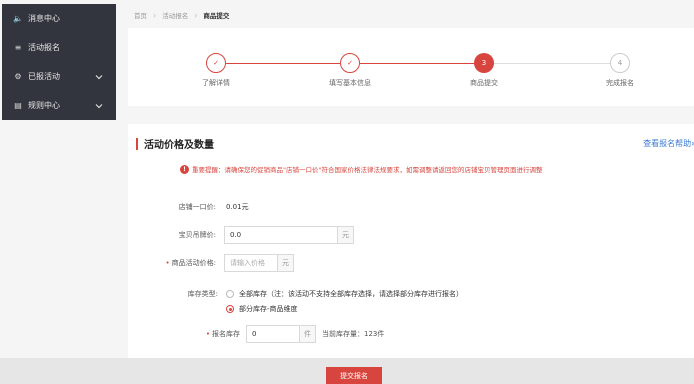  Describe the element at coordinates (354, 375) in the screenshot. I see `submit-signup-button: 提交报名` at that location.